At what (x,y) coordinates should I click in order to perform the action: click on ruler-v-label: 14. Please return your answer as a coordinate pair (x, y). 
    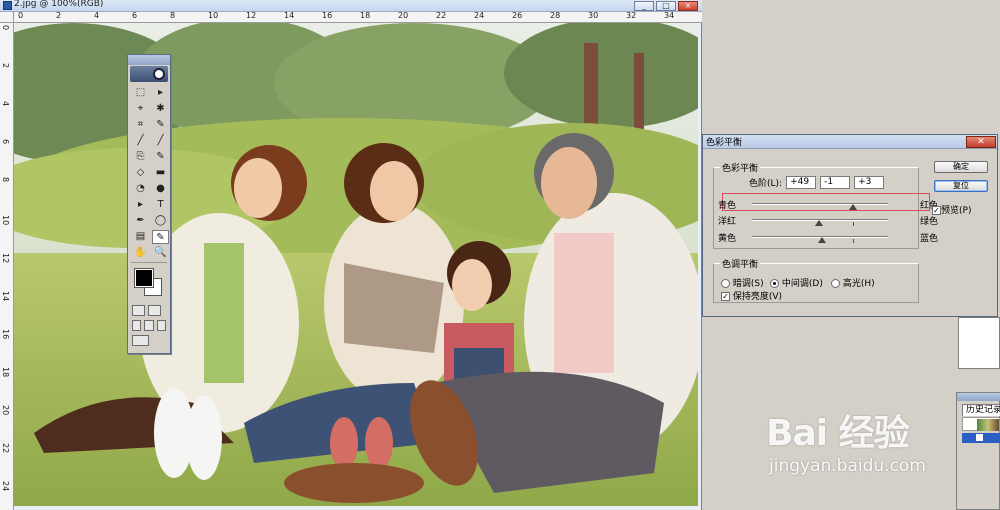
    Looking at the image, I should click on (5, 296).